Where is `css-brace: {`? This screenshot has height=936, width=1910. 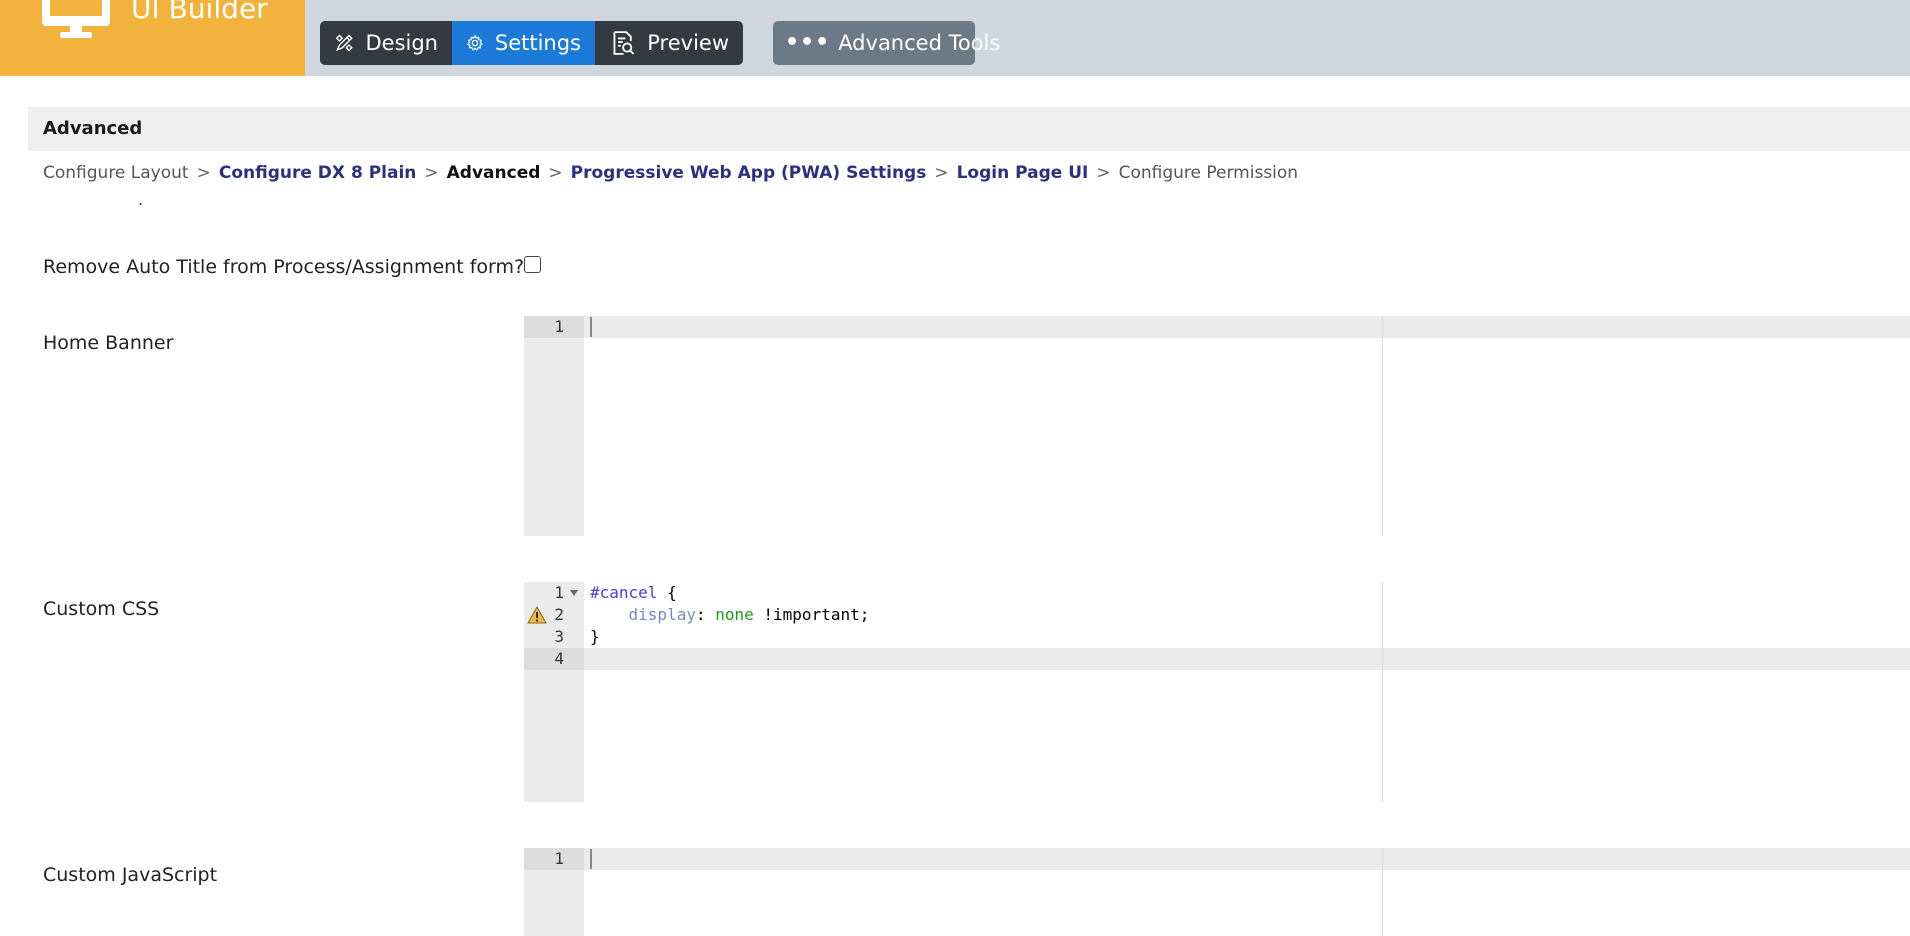
css-brace: { is located at coordinates (667, 592).